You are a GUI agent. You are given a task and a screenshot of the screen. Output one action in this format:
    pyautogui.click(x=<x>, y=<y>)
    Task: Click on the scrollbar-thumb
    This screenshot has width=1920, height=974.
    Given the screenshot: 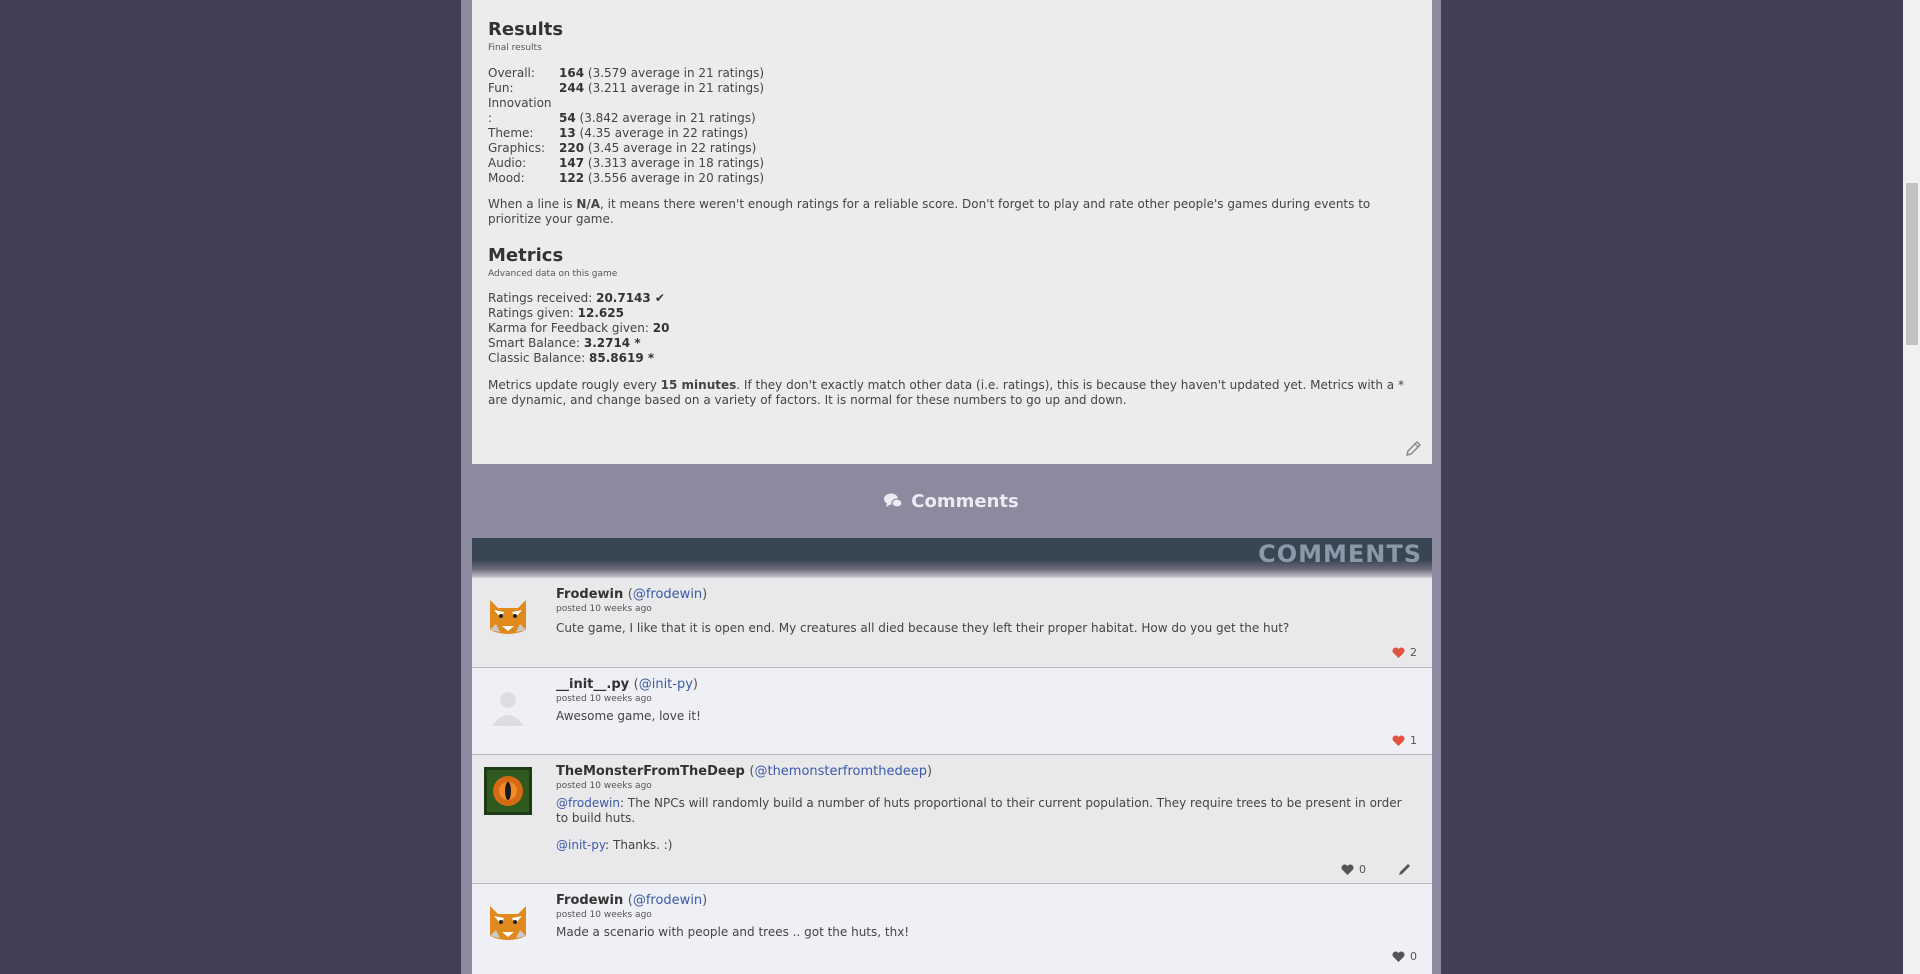 What is the action you would take?
    pyautogui.click(x=1912, y=264)
    